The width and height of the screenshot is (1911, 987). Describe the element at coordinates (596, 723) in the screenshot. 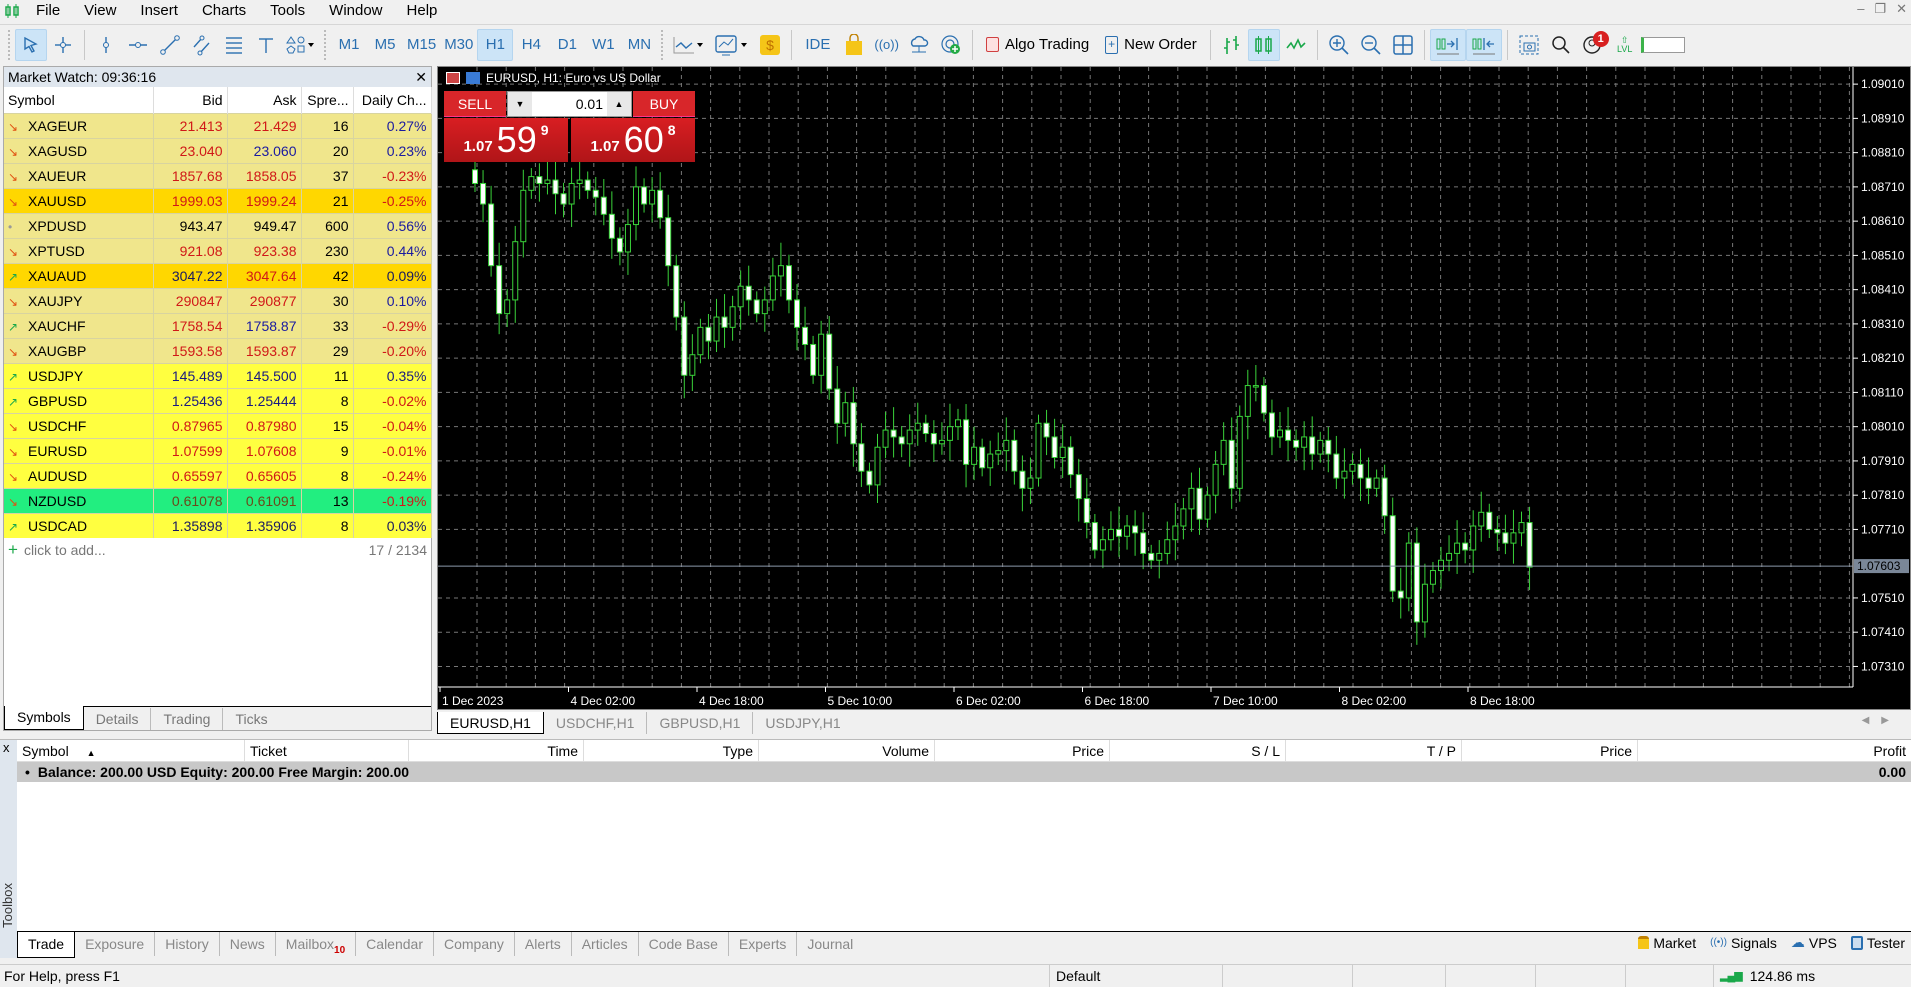

I see `chart-tab-usdchf: USDCHF,H1` at that location.